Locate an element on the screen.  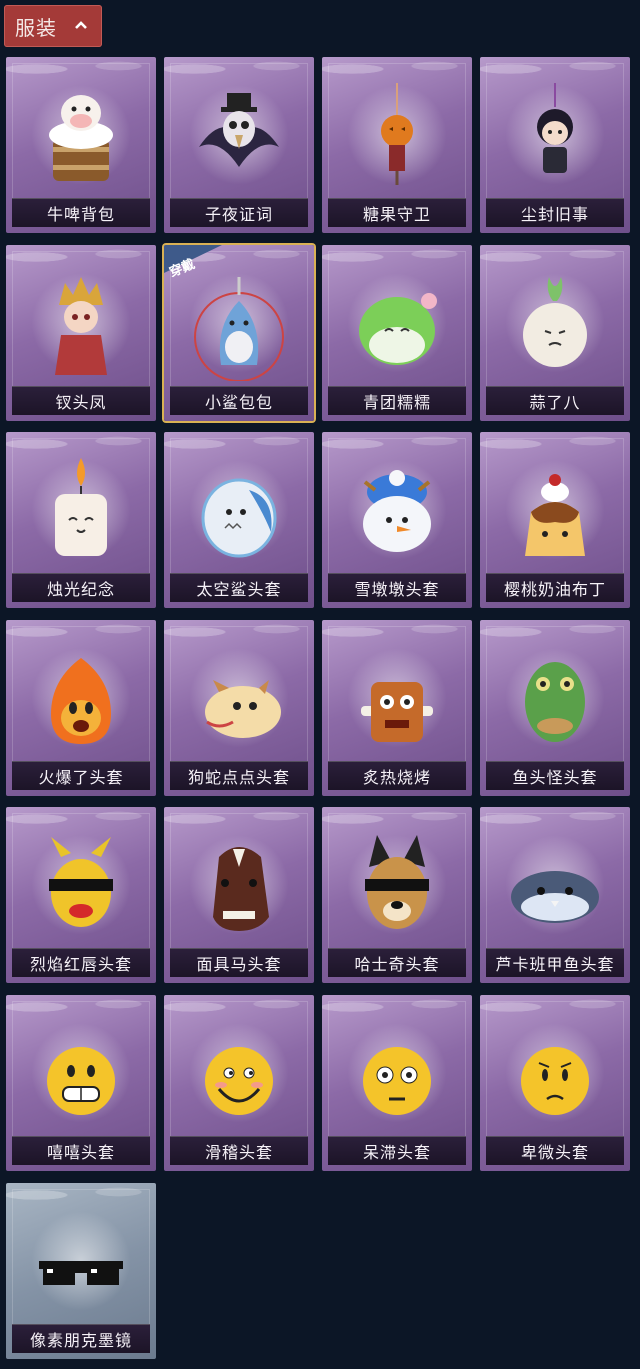
costume-card: 鱼头怪头套 is located at coordinates (555, 708).